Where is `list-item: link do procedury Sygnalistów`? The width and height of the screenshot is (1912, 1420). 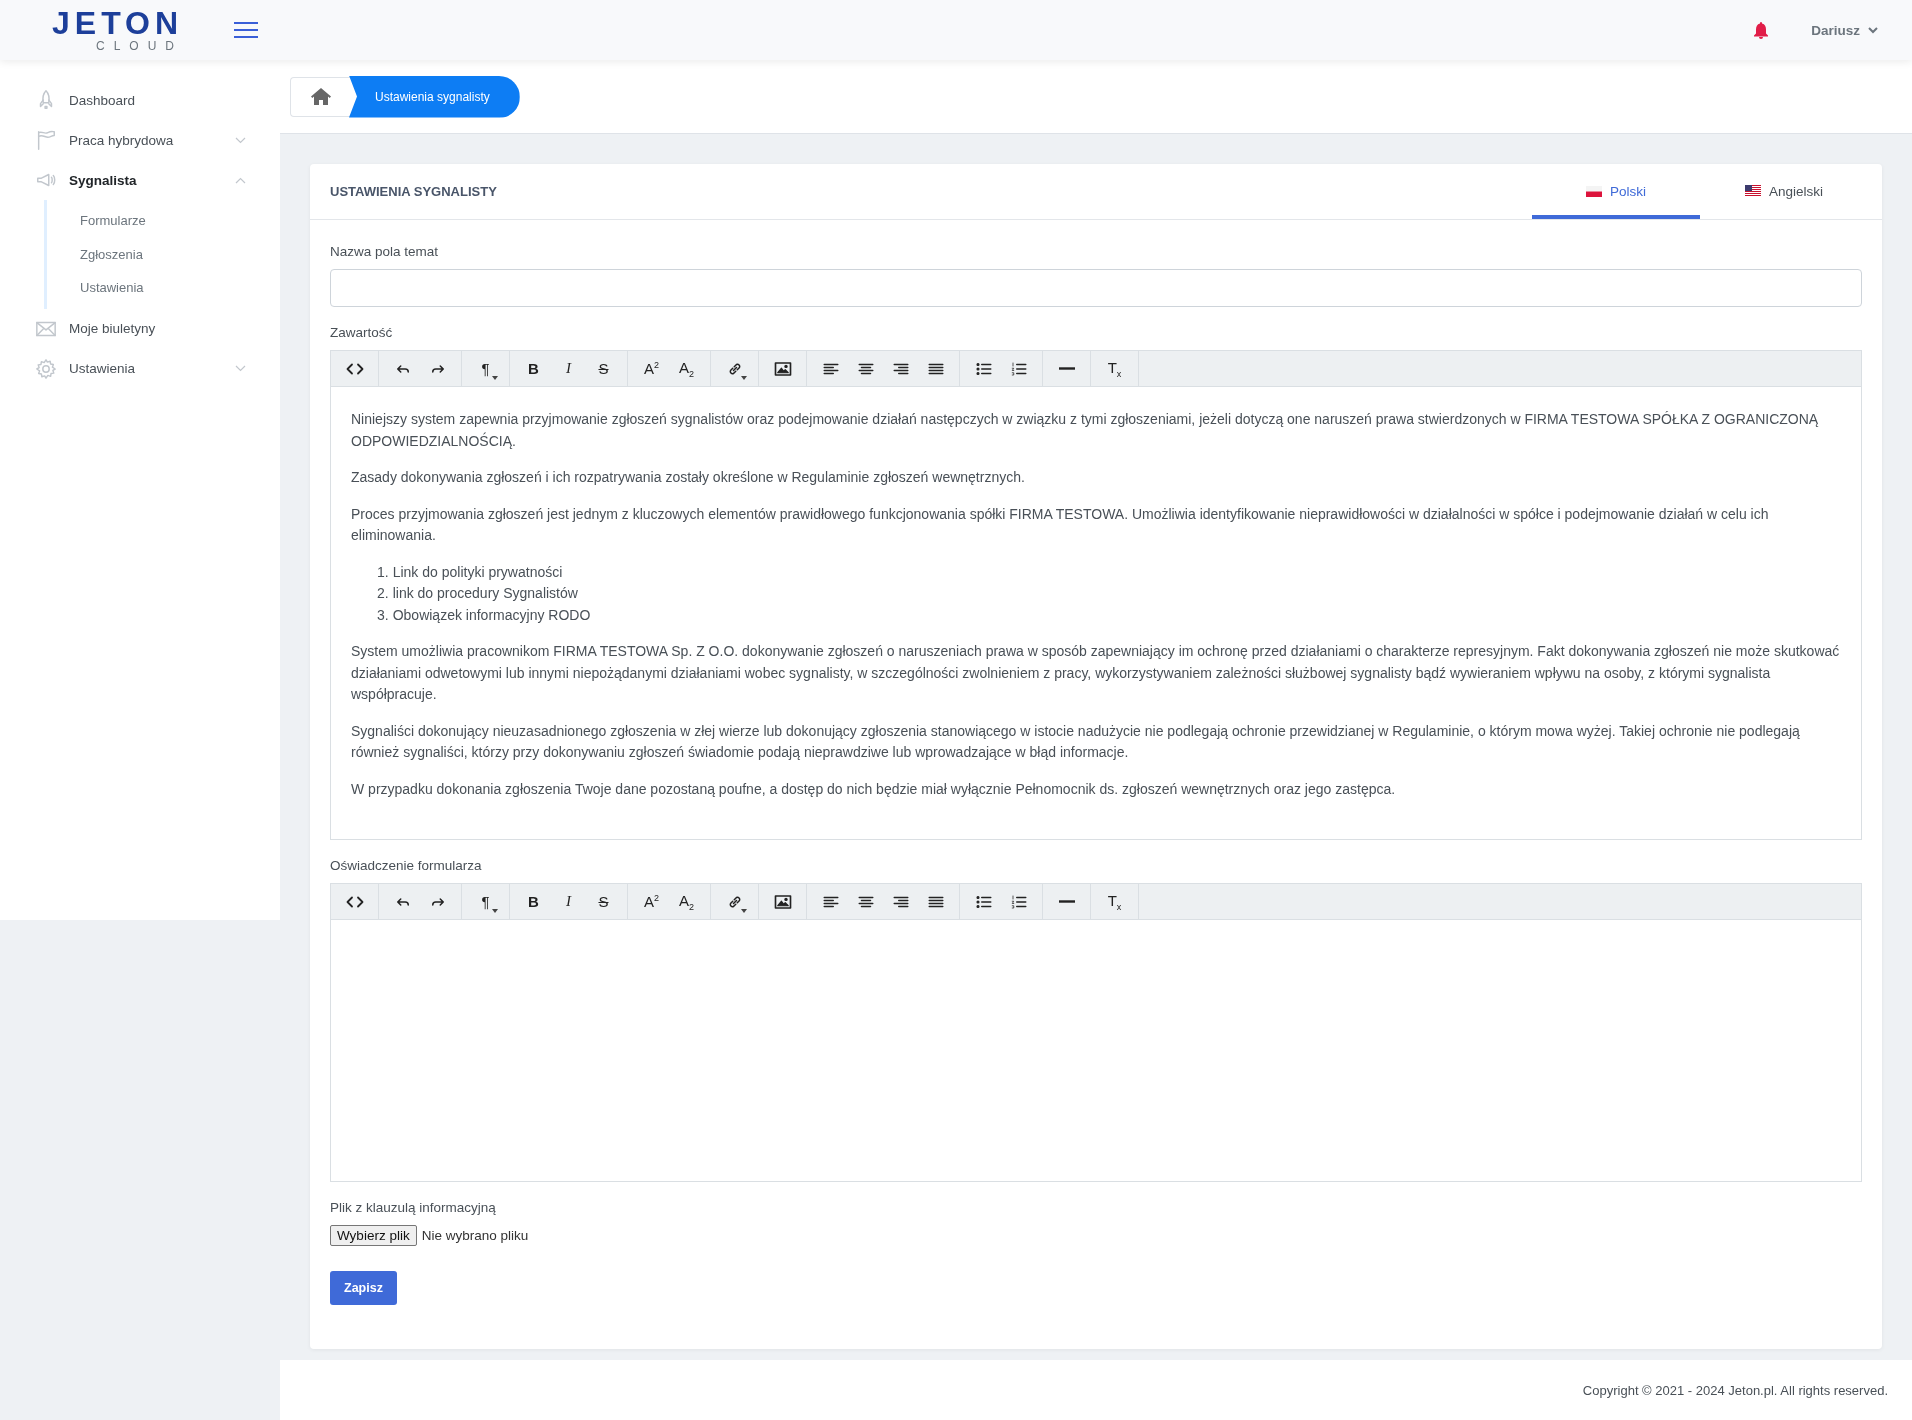
list-item: link do procedury Sygnalistów is located at coordinates (485, 593).